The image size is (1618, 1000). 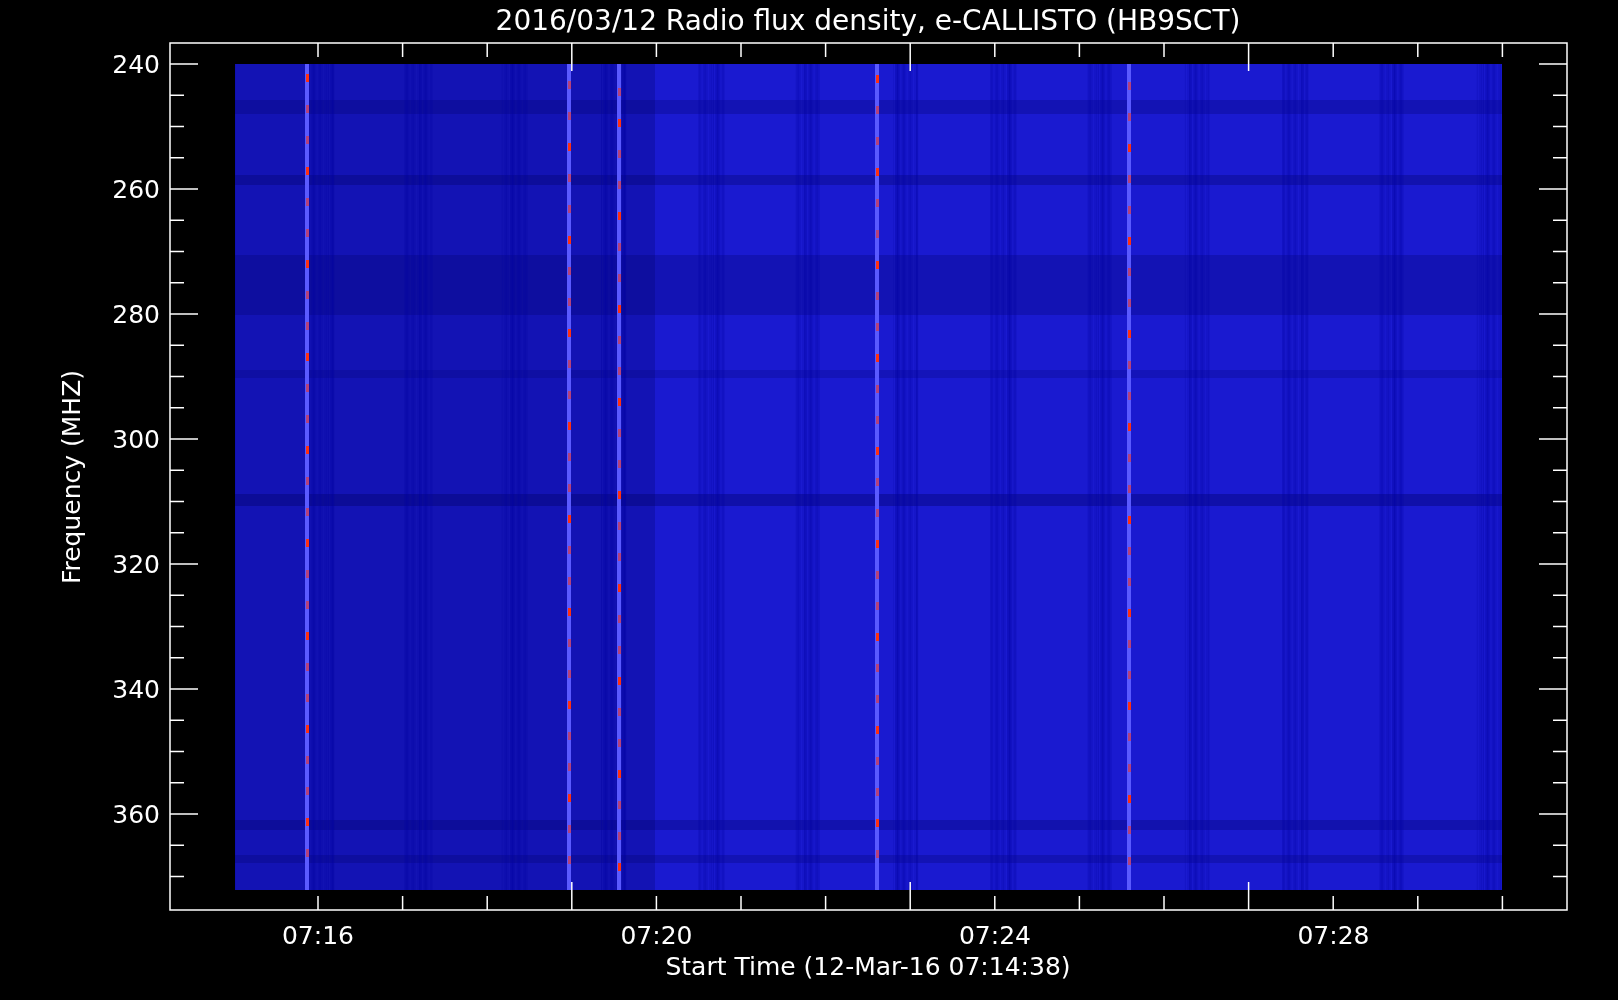 What do you see at coordinates (136, 314) in the screenshot?
I see `y-tick-label: 280` at bounding box center [136, 314].